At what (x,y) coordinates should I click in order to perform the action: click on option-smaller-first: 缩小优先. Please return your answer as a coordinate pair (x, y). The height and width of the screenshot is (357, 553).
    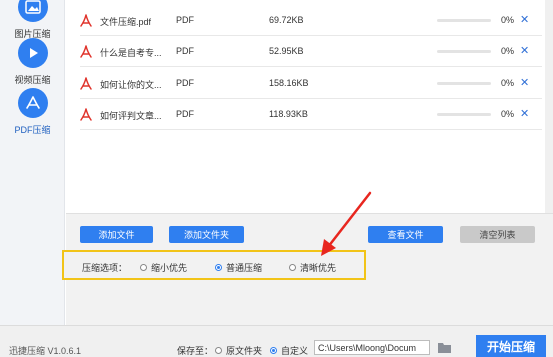
    Looking at the image, I should click on (163, 267).